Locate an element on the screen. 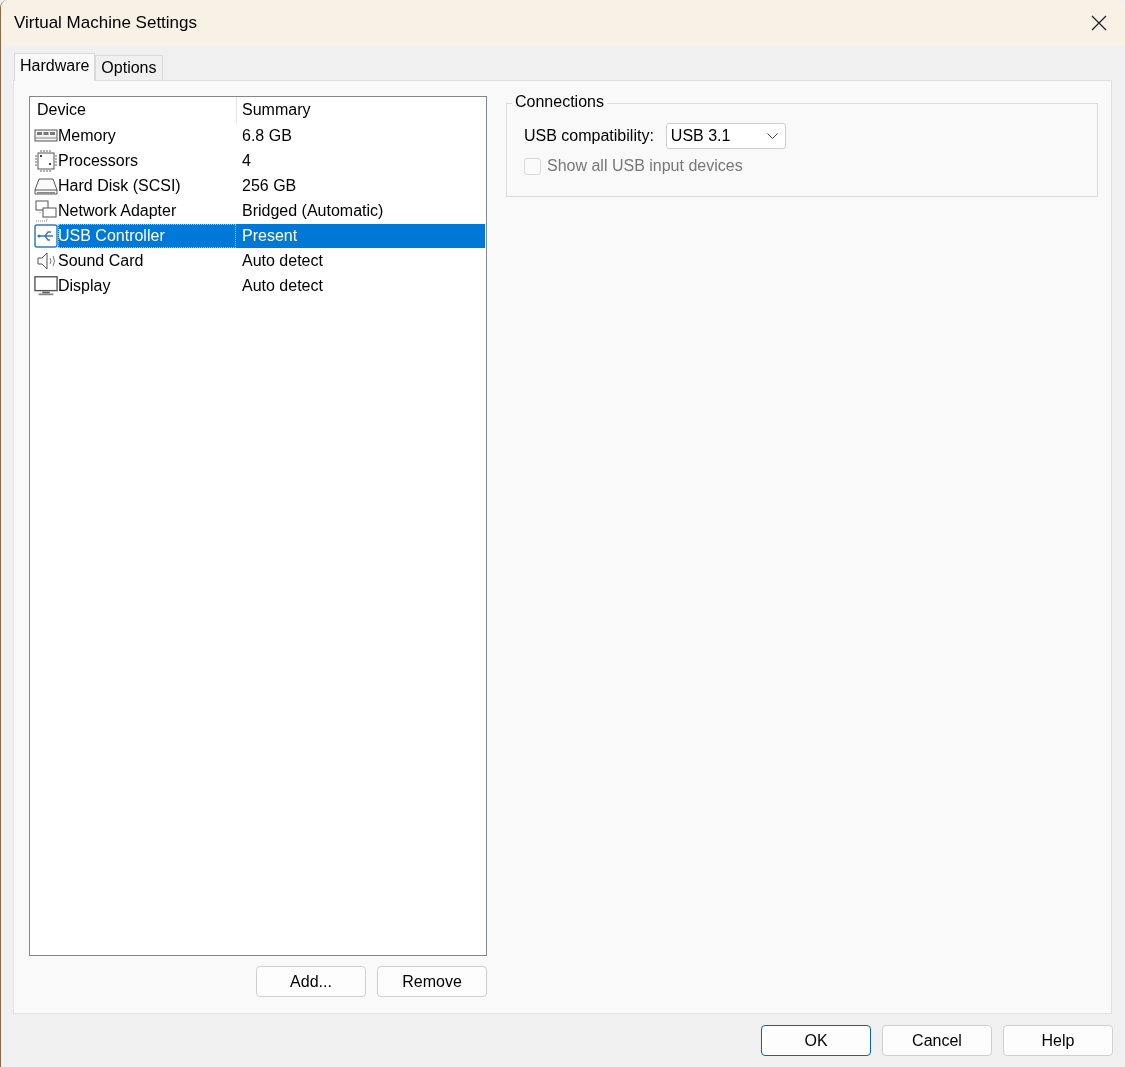 The width and height of the screenshot is (1125, 1067). column-header: Device is located at coordinates (133, 110).